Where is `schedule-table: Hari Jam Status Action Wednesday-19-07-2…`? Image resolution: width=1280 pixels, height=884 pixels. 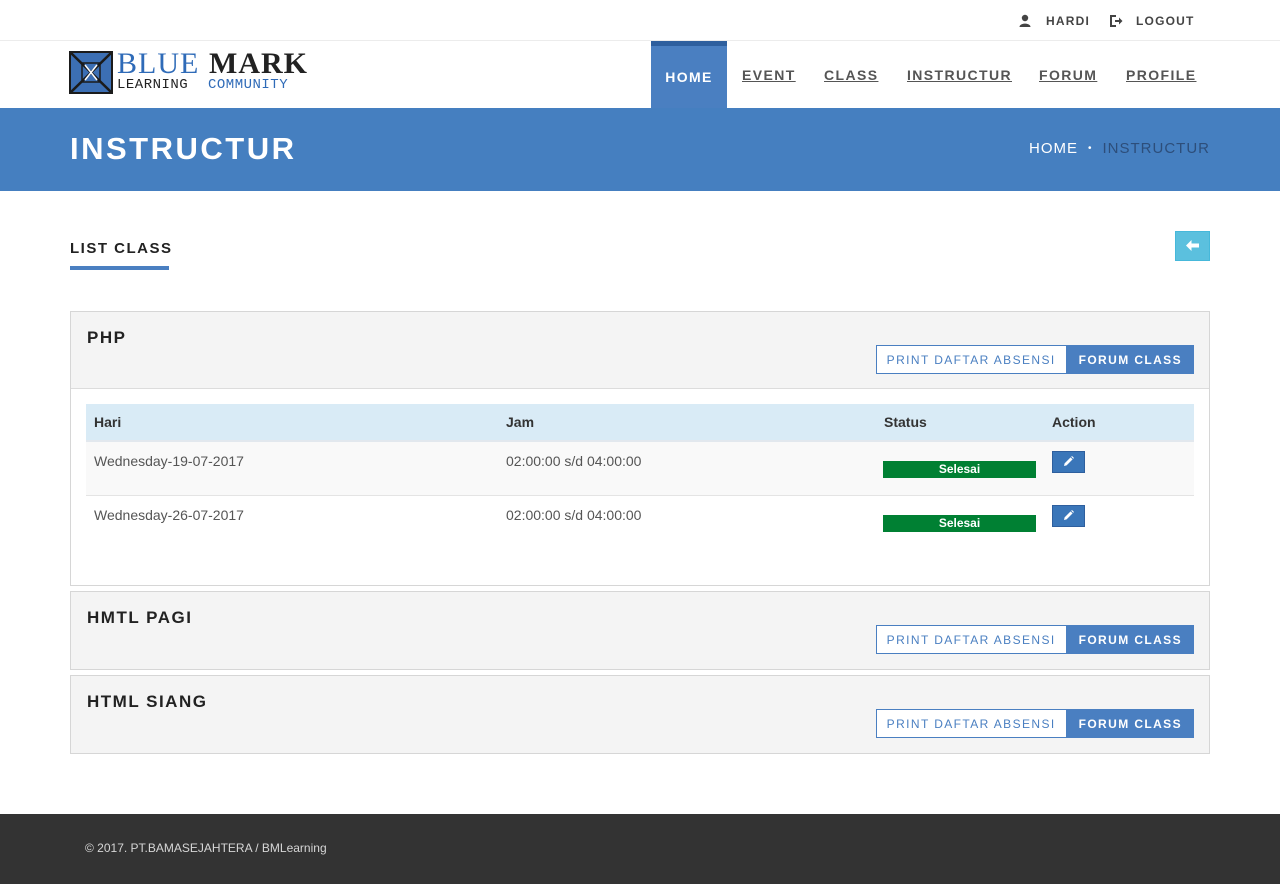 schedule-table: Hari Jam Status Action Wednesday-19-07-2… is located at coordinates (640, 476).